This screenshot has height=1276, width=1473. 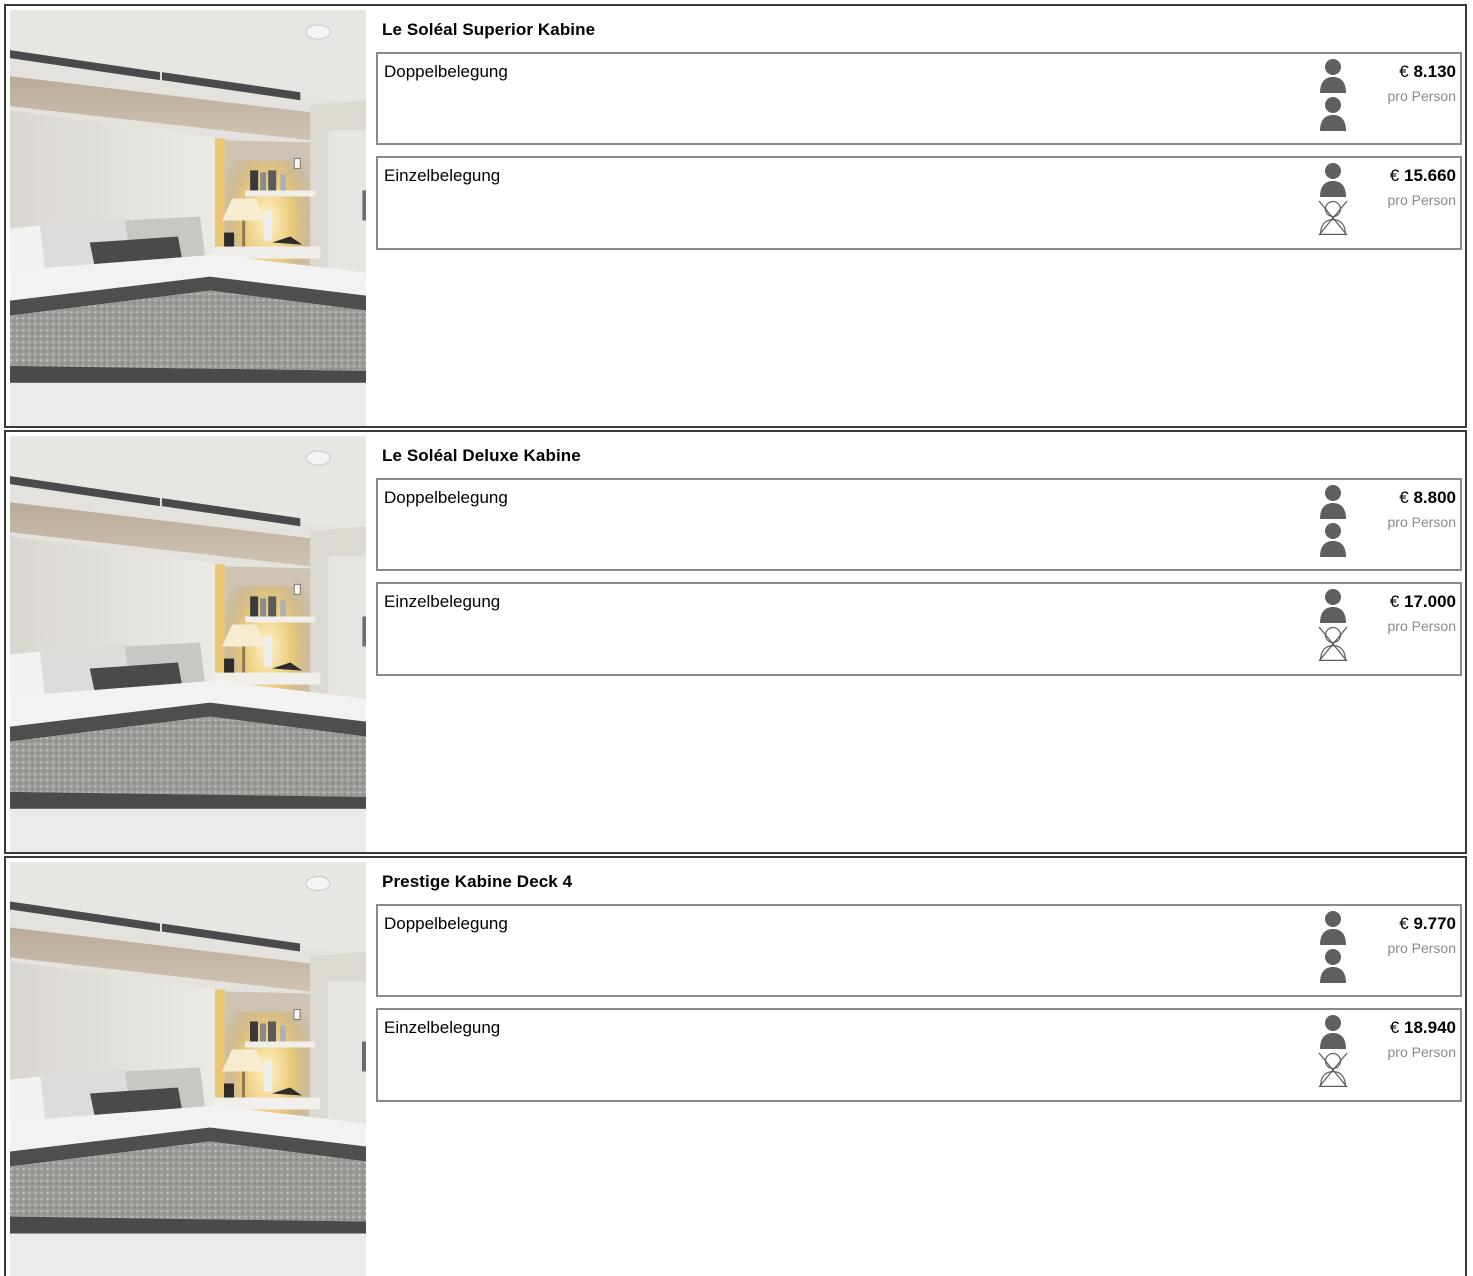 What do you see at coordinates (1411, 72) in the screenshot?
I see `price: € 8.130` at bounding box center [1411, 72].